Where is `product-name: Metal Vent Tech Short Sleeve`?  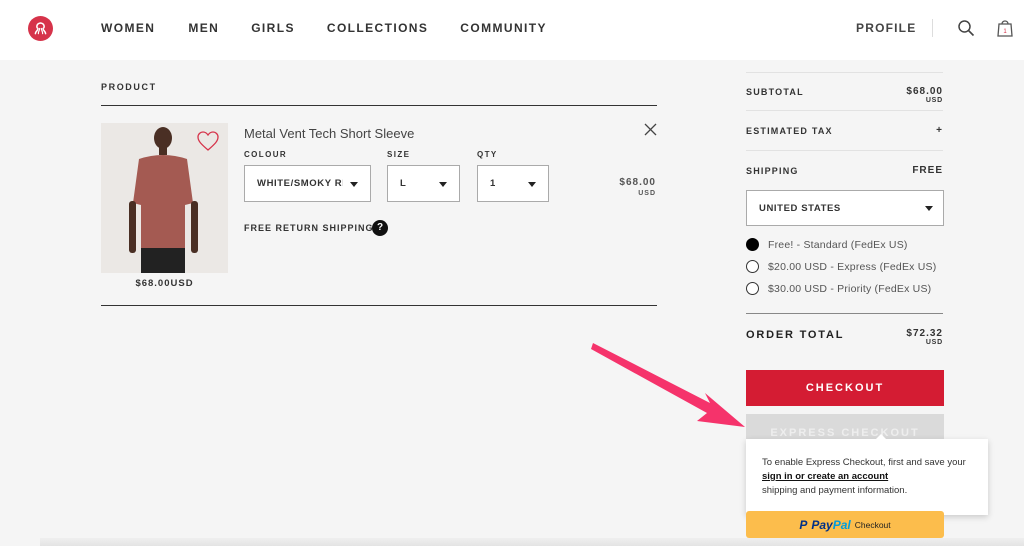 product-name: Metal Vent Tech Short Sleeve is located at coordinates (329, 133).